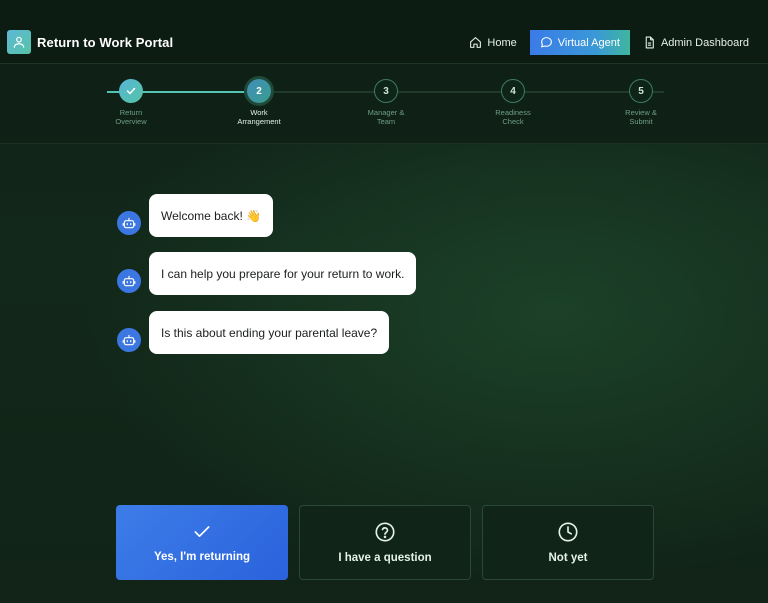  What do you see at coordinates (385, 532) in the screenshot?
I see `question-circle-icon` at bounding box center [385, 532].